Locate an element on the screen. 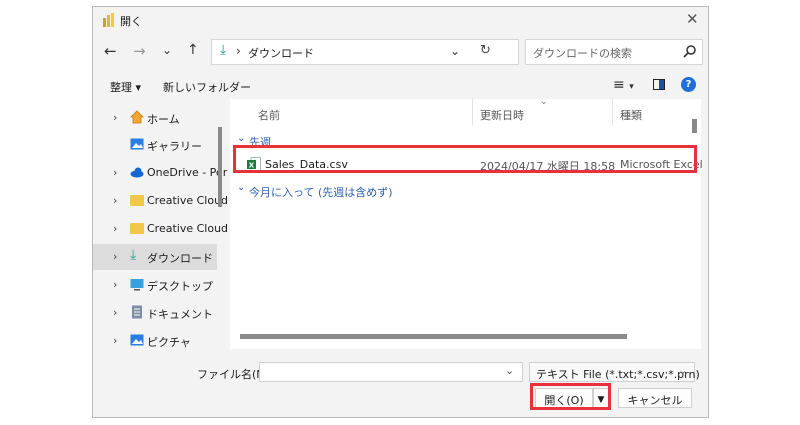  picture-icon is located at coordinates (137, 340).